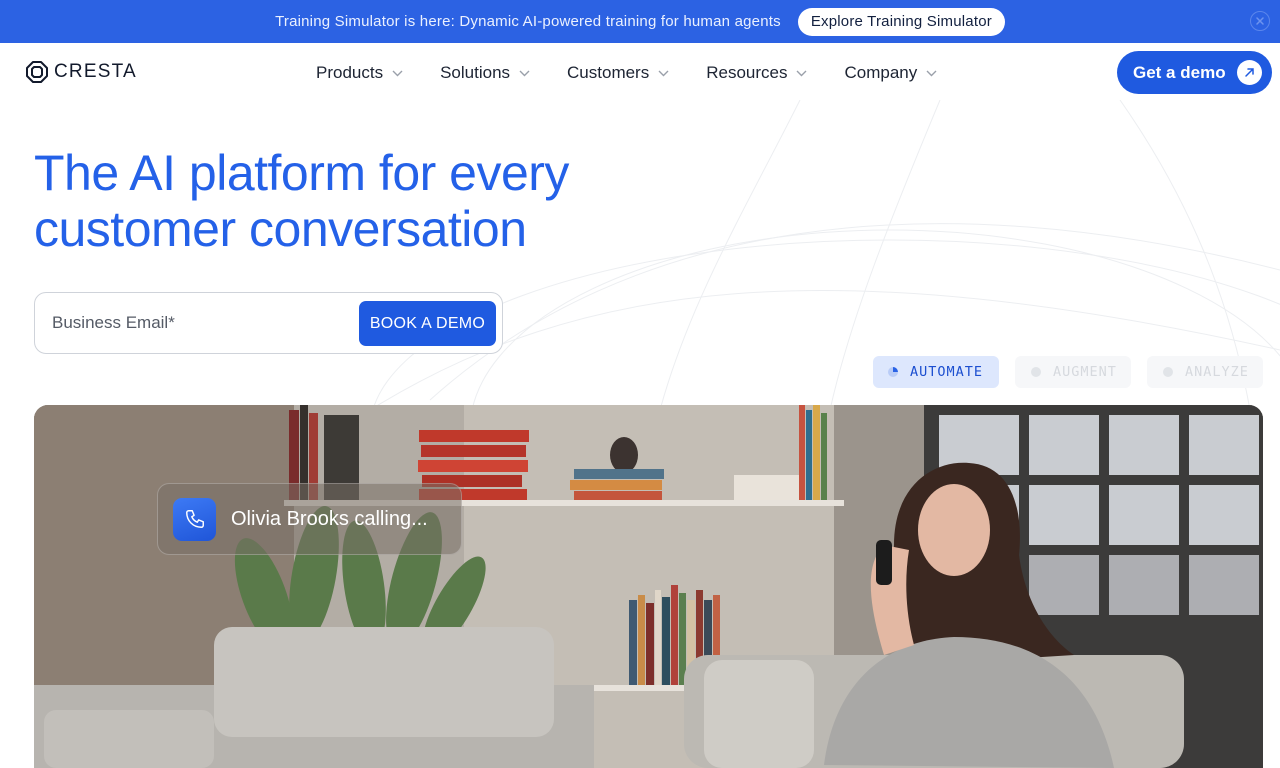 This screenshot has height=768, width=1280. Describe the element at coordinates (747, 72) in the screenshot. I see `nav-item-label: Resources` at that location.